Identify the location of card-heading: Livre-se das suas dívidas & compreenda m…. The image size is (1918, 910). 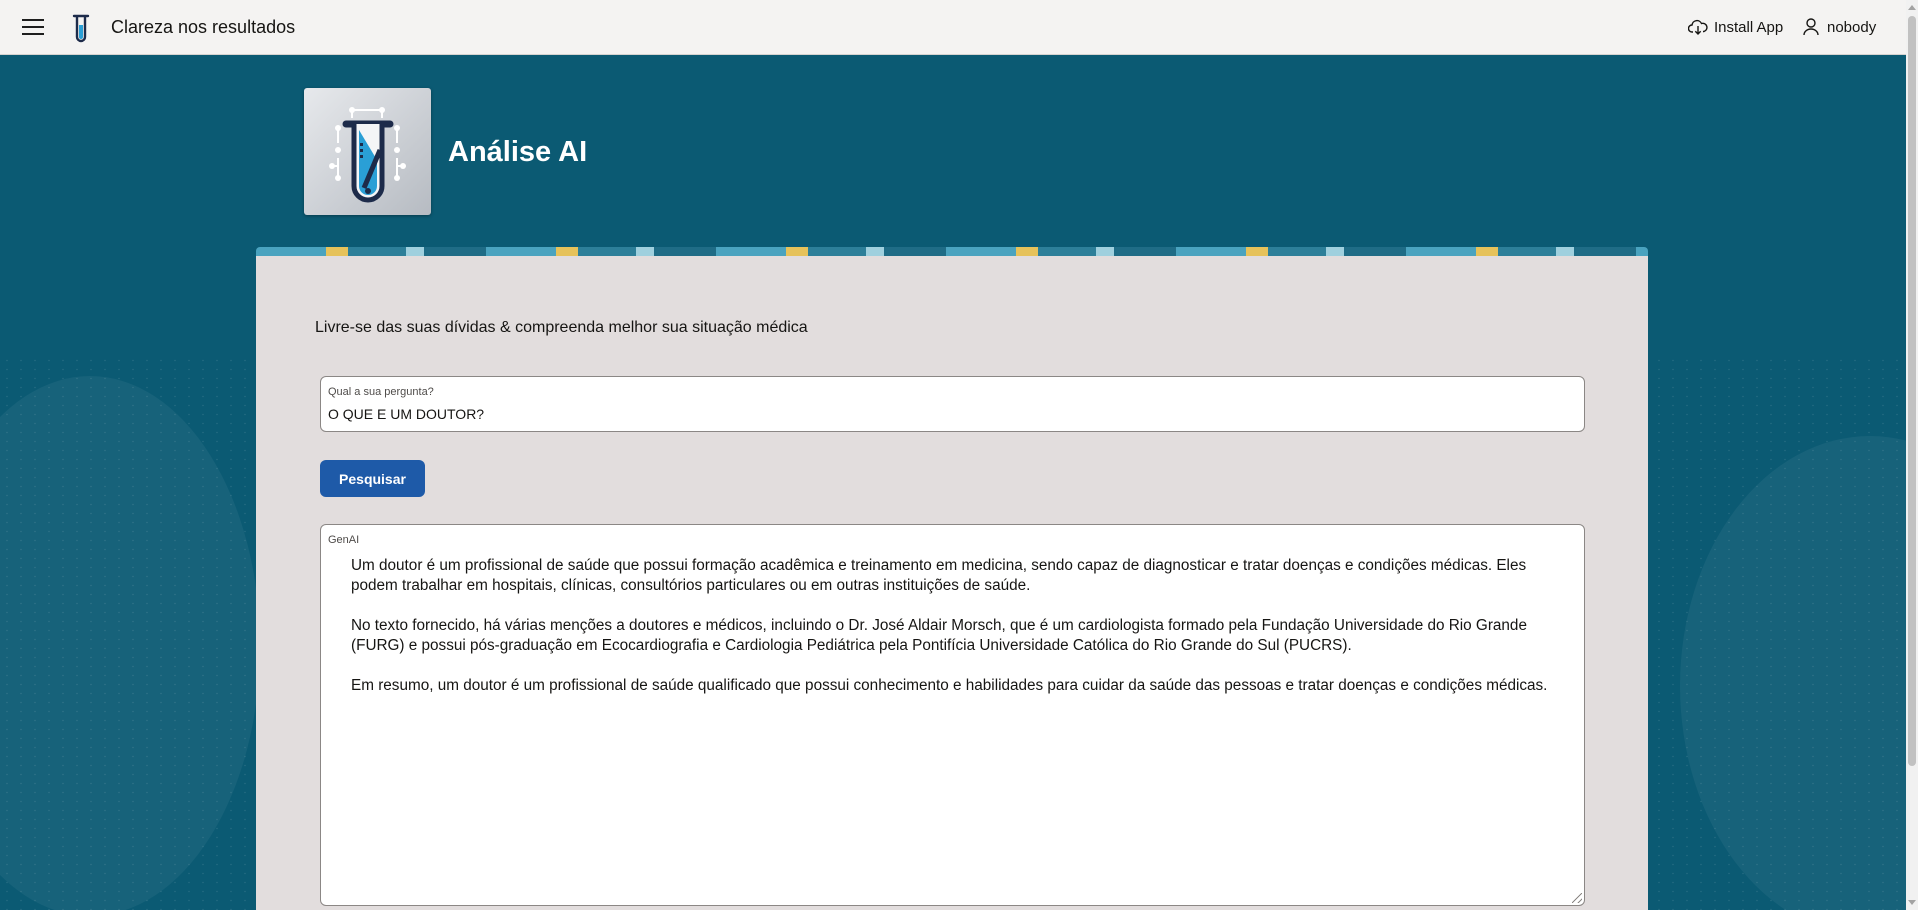
(561, 327).